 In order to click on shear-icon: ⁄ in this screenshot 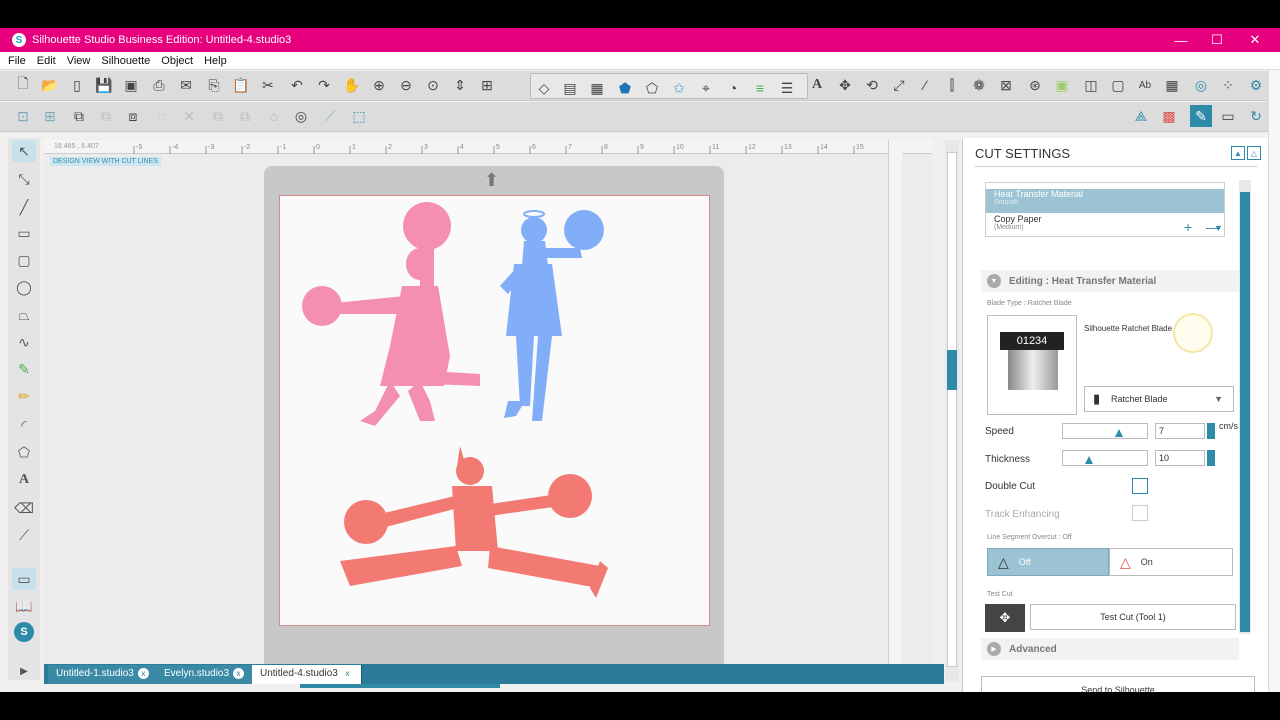, I will do `click(925, 85)`.